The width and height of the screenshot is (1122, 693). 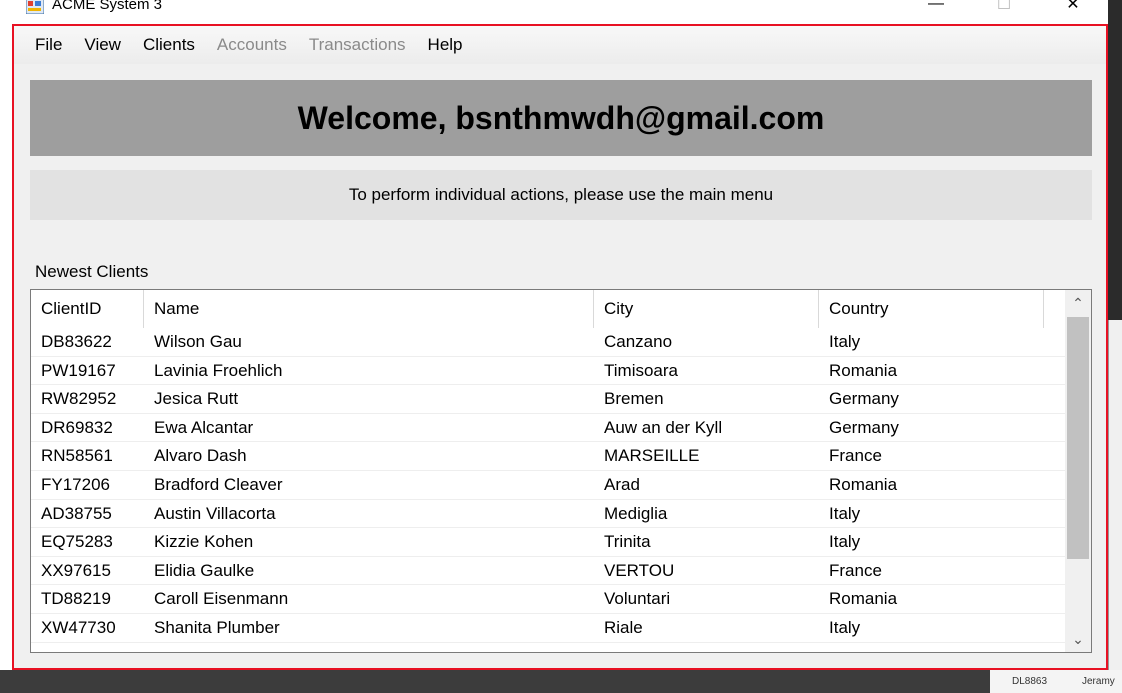 I want to click on cell-clientid: FY17206, so click(x=75, y=484).